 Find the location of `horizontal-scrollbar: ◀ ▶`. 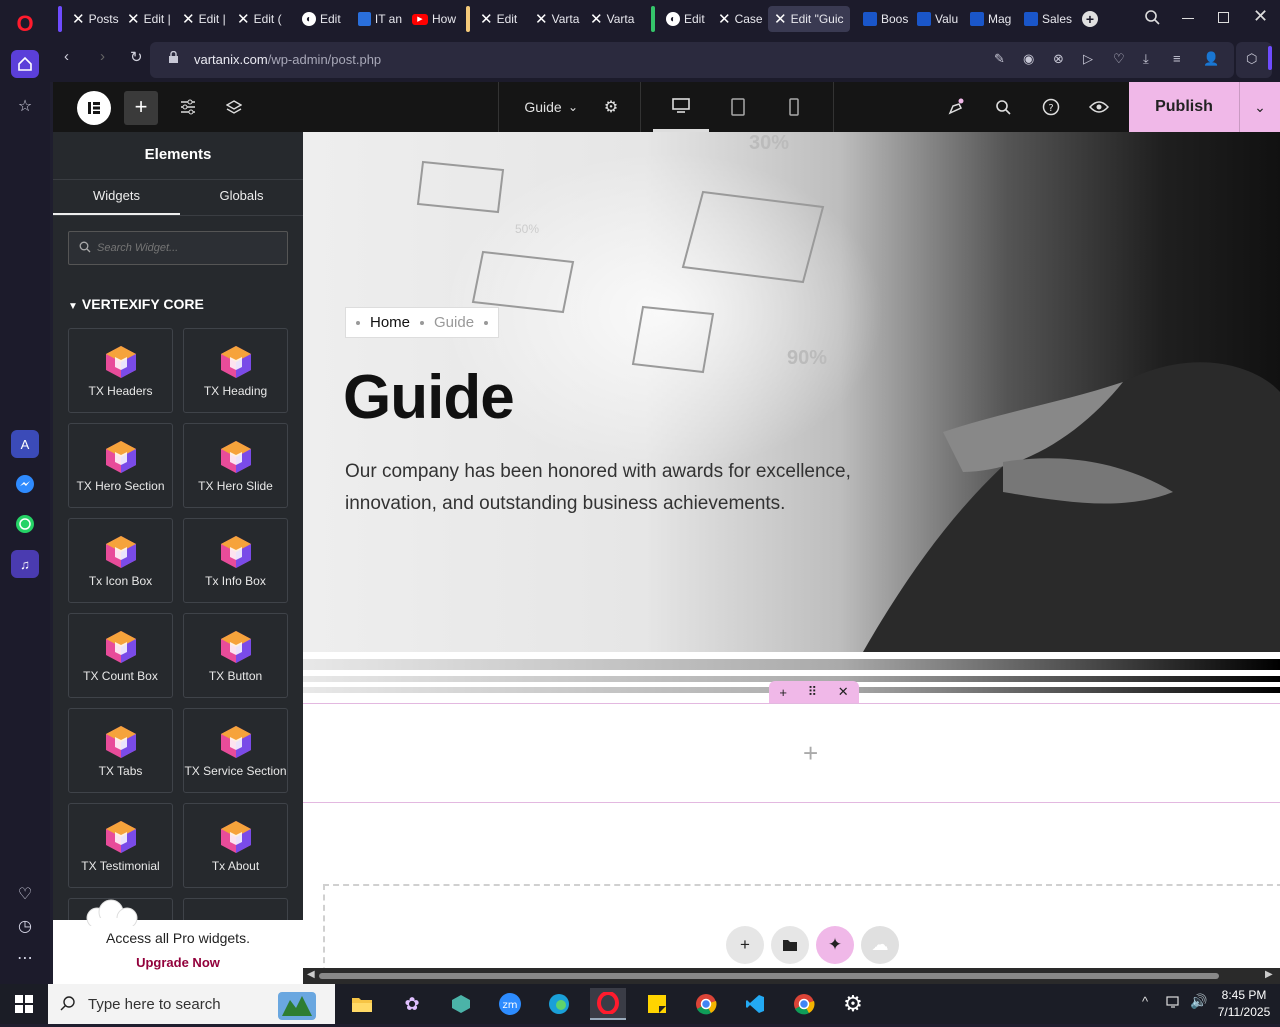

horizontal-scrollbar: ◀ ▶ is located at coordinates (791, 976).